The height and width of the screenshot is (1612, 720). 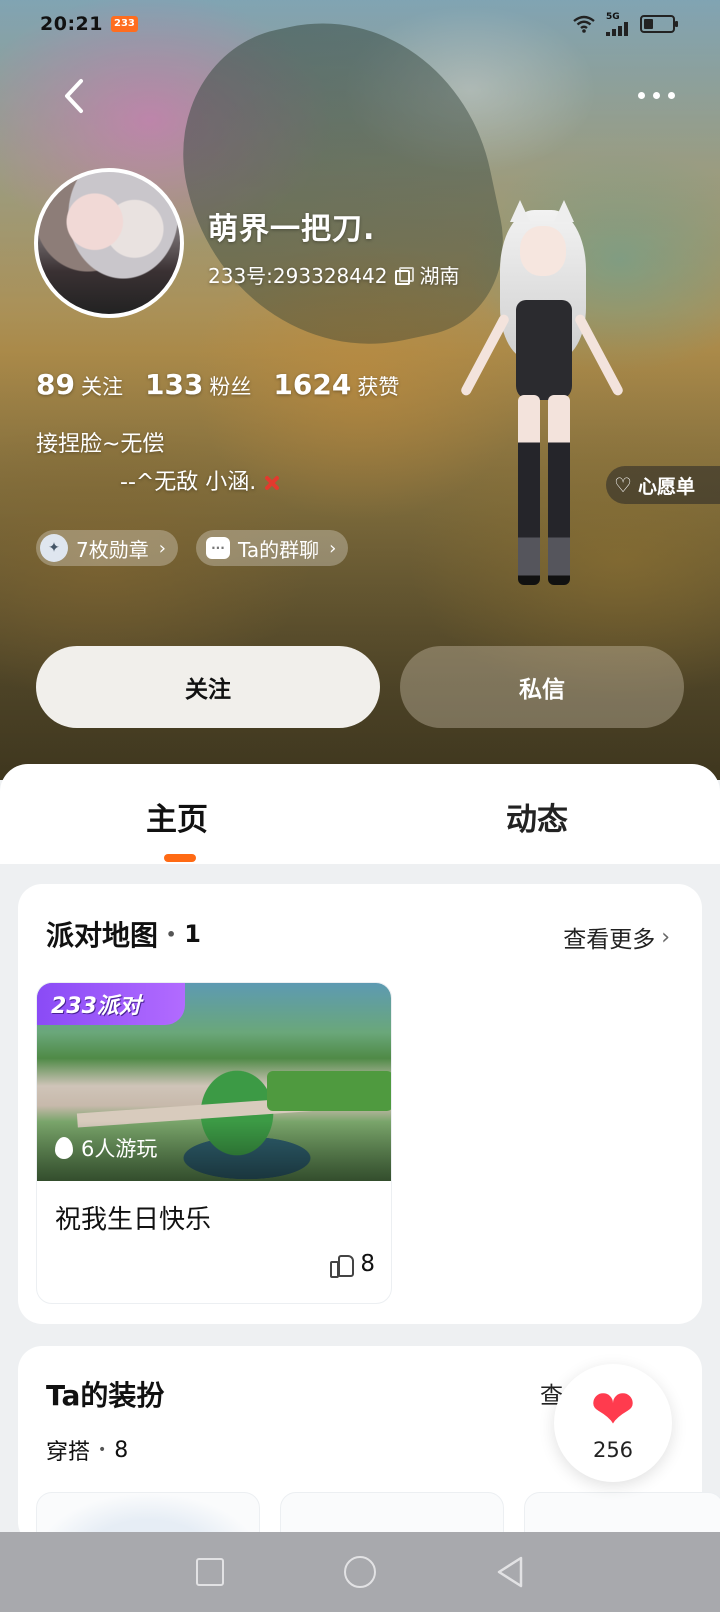 What do you see at coordinates (613, 17) in the screenshot?
I see `network-type-label: 5G` at bounding box center [613, 17].